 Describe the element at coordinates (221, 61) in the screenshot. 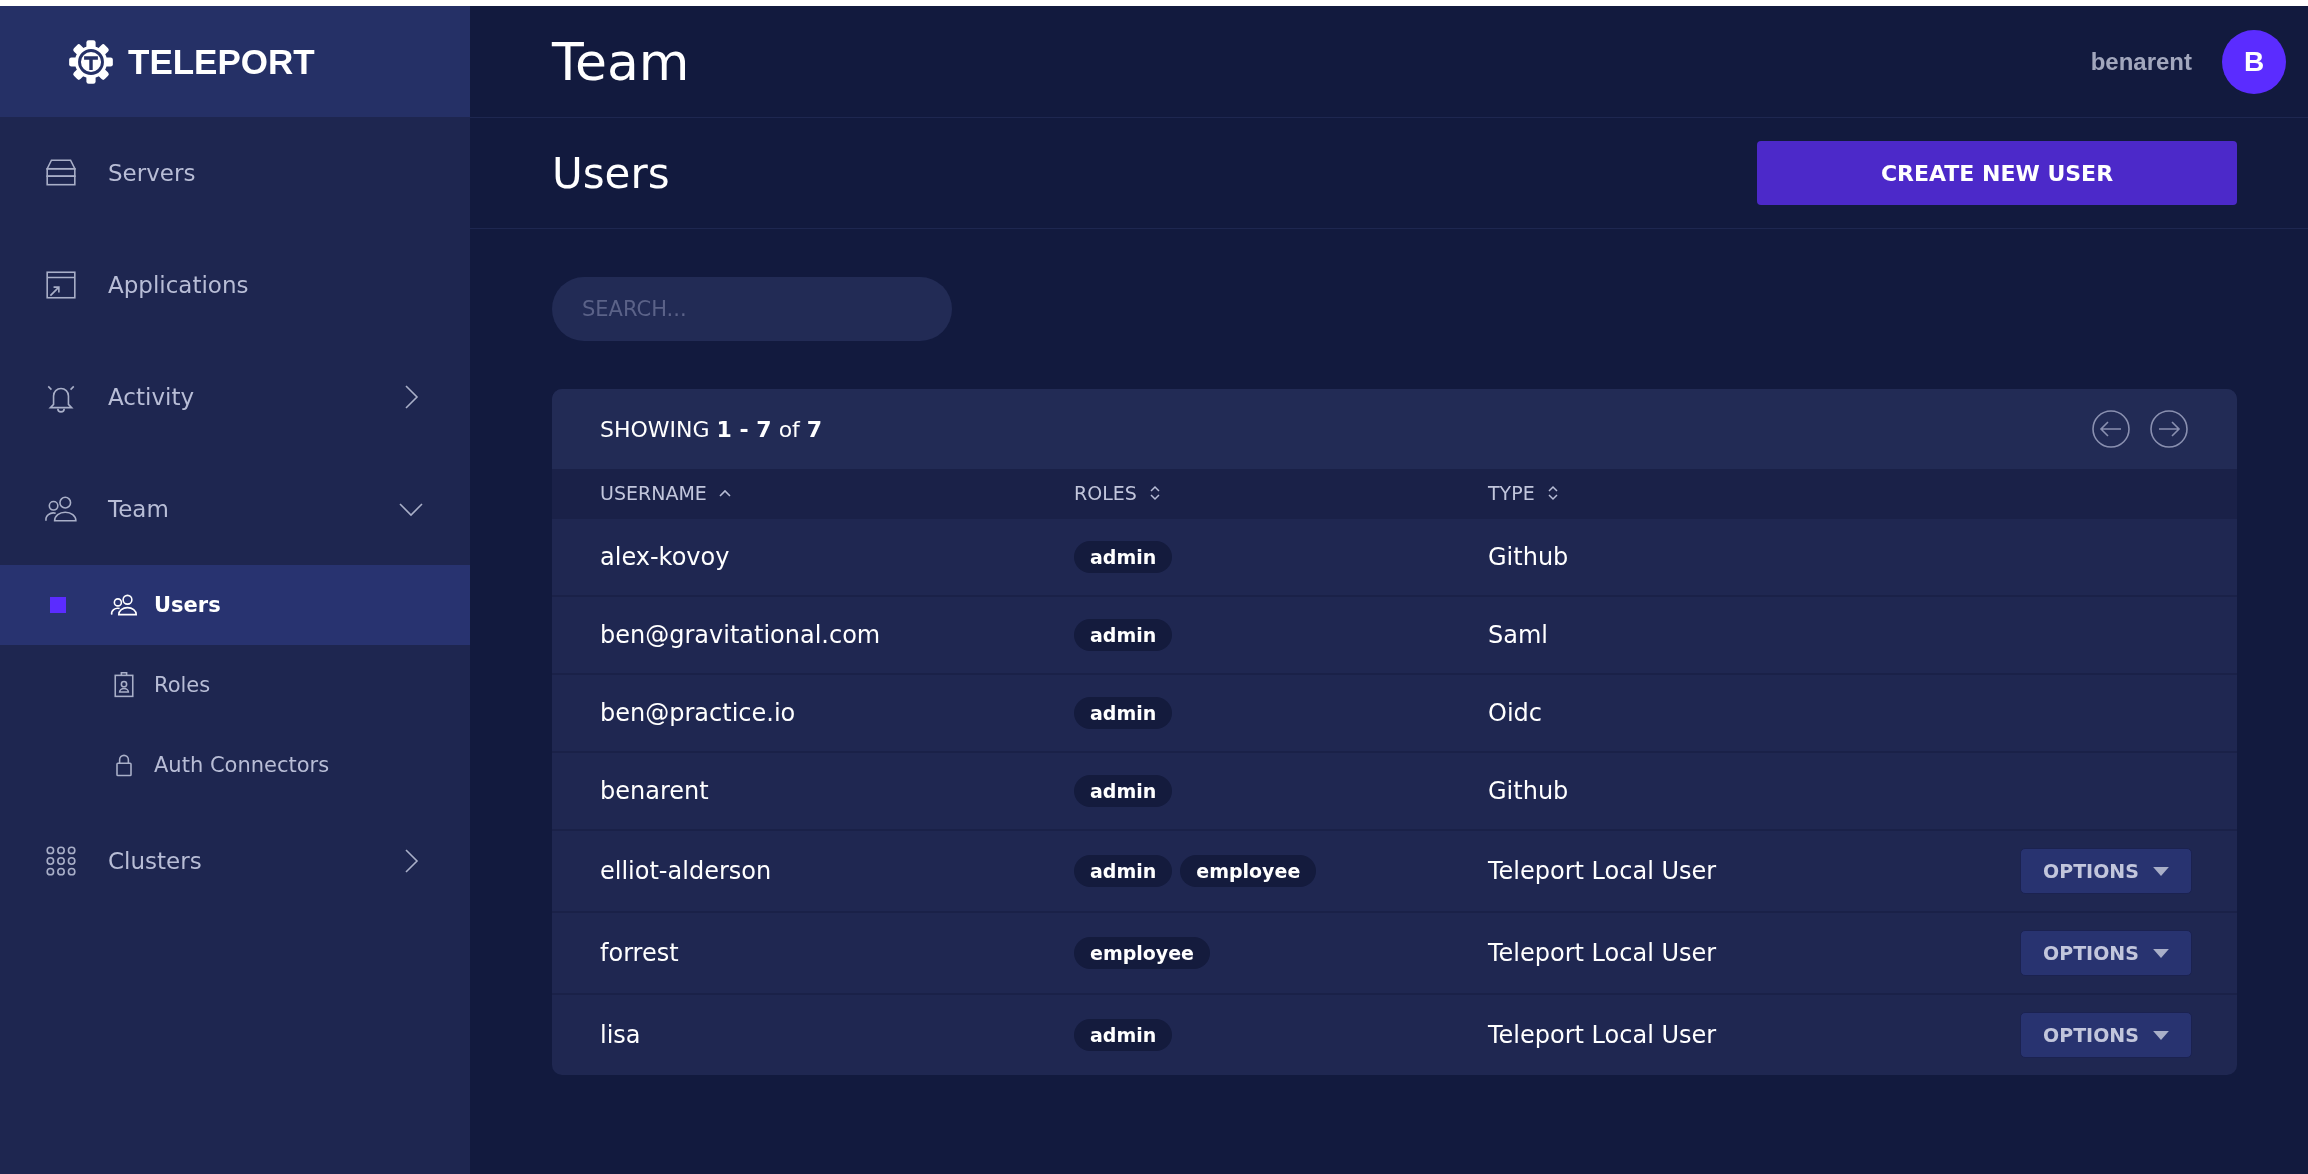

I see `brand-name: TELEPORT` at that location.